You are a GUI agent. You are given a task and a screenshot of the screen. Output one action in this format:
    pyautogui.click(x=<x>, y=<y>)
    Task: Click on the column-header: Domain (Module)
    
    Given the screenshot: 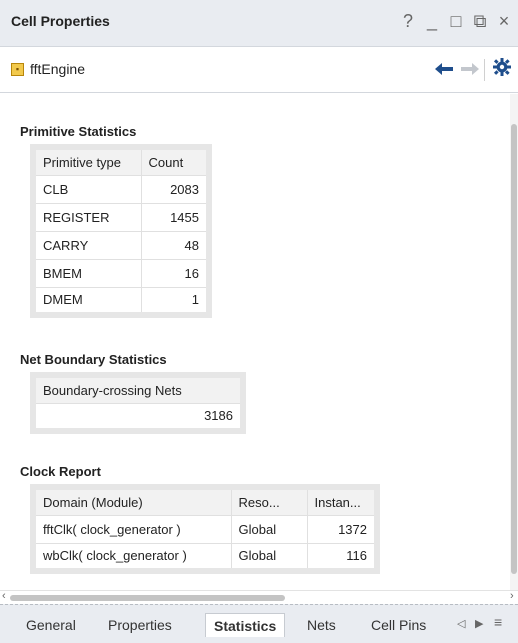 What is the action you would take?
    pyautogui.click(x=132, y=501)
    